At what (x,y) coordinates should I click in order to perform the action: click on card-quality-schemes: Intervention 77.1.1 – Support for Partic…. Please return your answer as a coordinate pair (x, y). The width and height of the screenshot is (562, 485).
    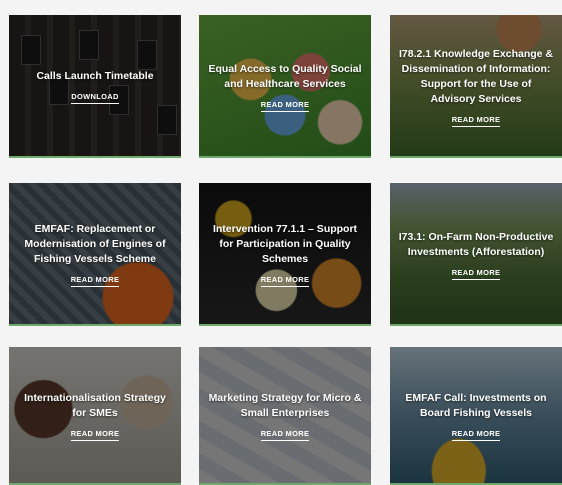
    Looking at the image, I should click on (285, 254).